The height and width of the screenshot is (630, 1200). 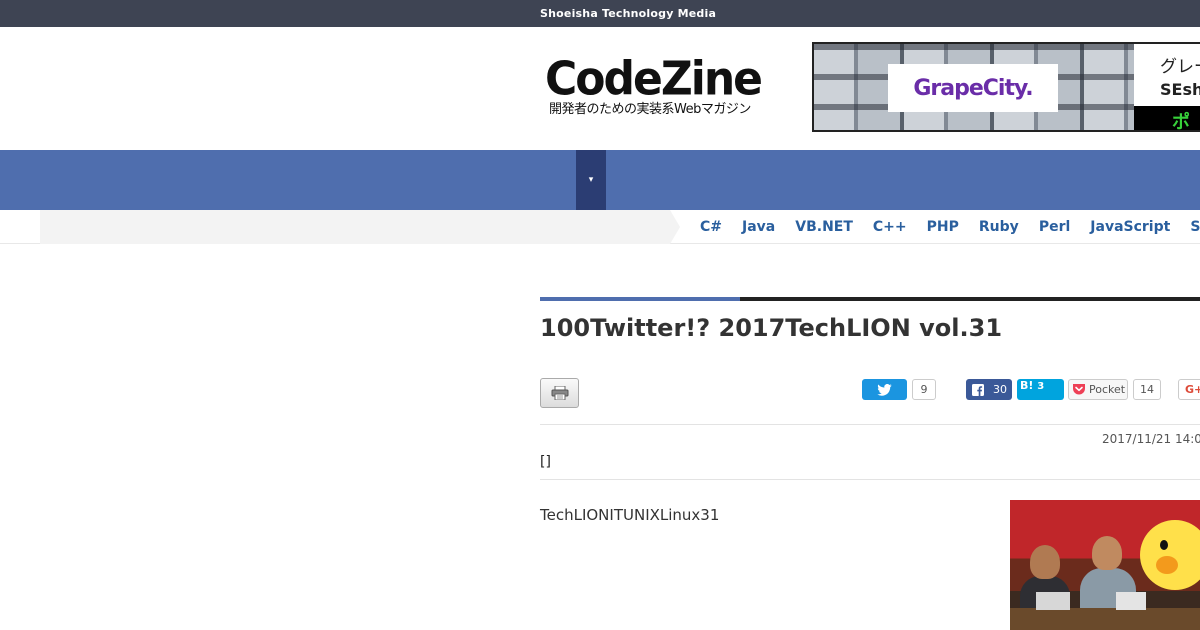 I want to click on ad-text-panel: グレー SEsho ポ, so click(x=1167, y=88).